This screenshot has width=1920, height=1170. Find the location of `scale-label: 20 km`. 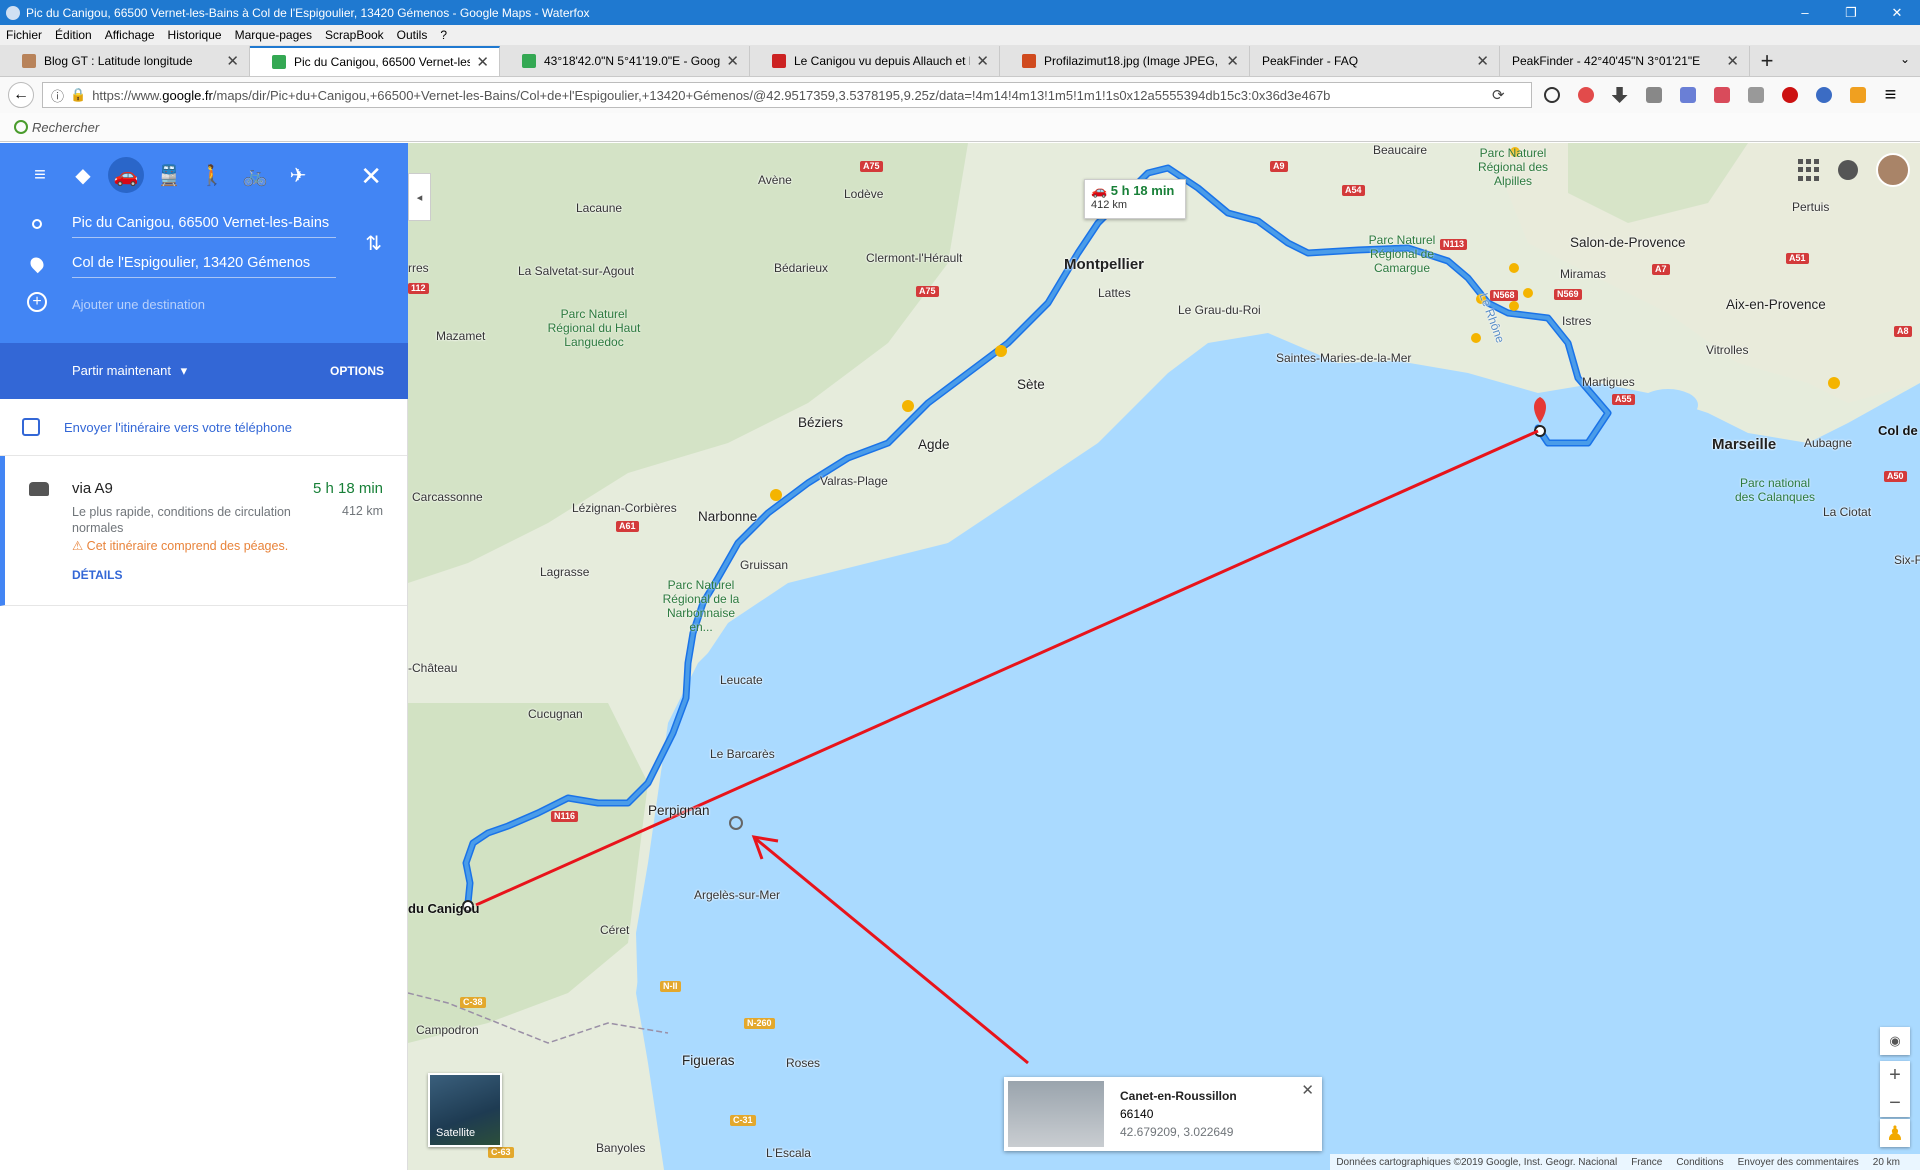

scale-label: 20 km is located at coordinates (1886, 1162).